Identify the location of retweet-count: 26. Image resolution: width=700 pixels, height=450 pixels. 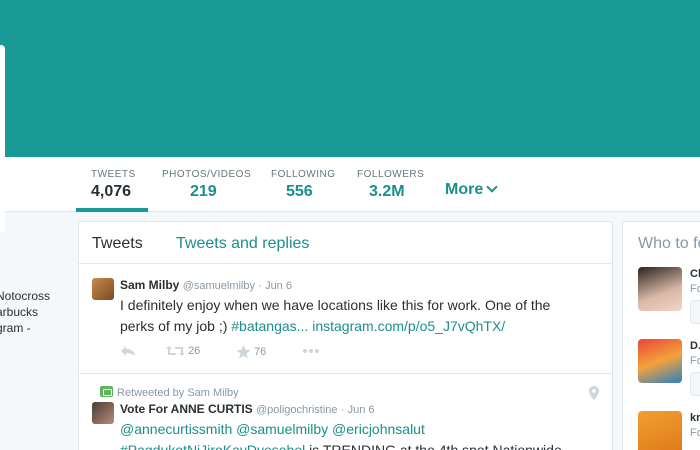
(194, 351).